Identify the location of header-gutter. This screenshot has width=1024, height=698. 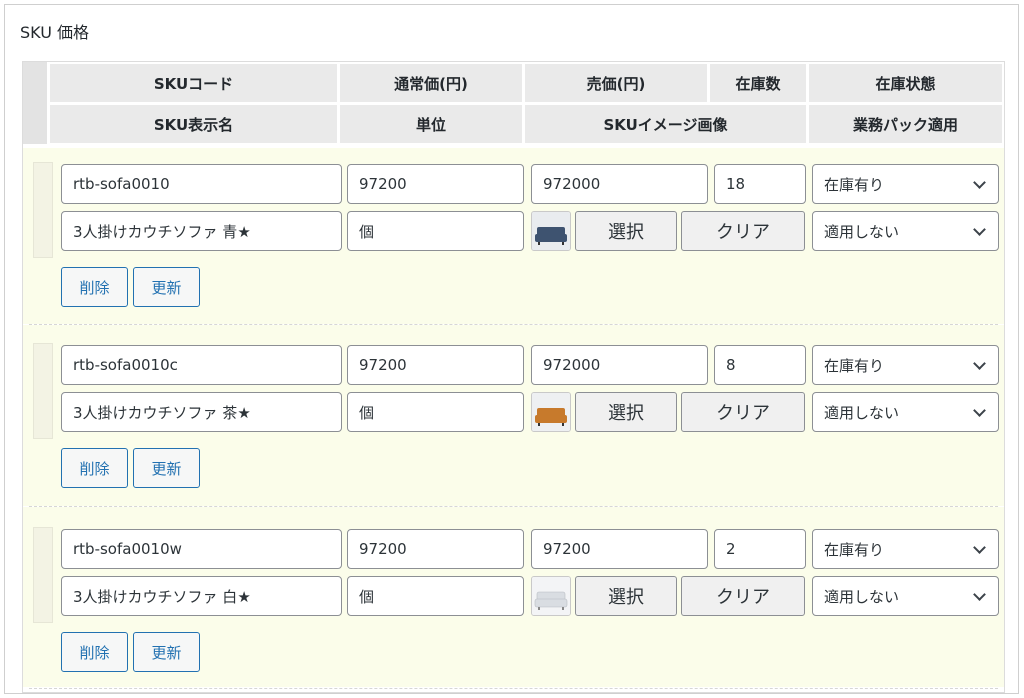
(35, 103).